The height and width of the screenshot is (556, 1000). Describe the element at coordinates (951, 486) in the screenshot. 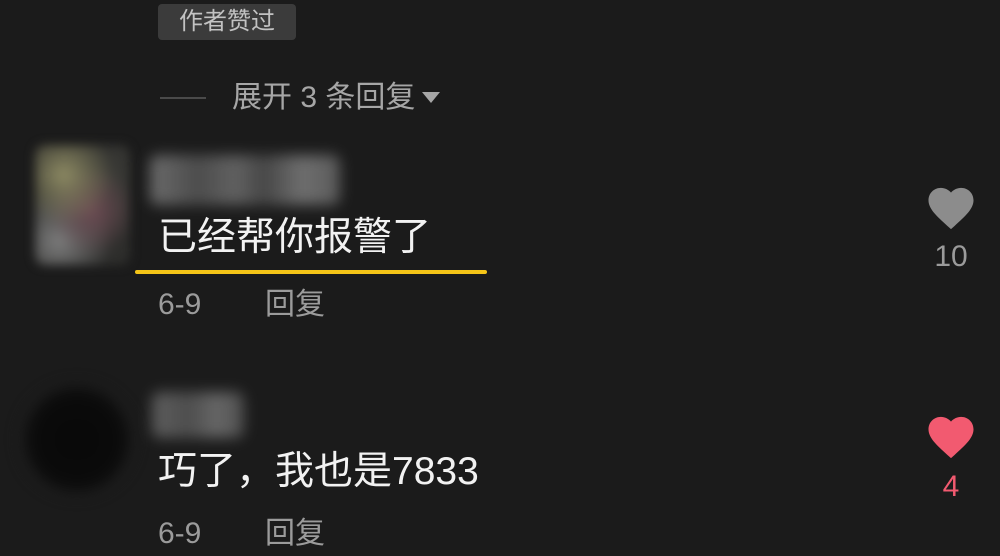

I see `like-count: 4` at that location.